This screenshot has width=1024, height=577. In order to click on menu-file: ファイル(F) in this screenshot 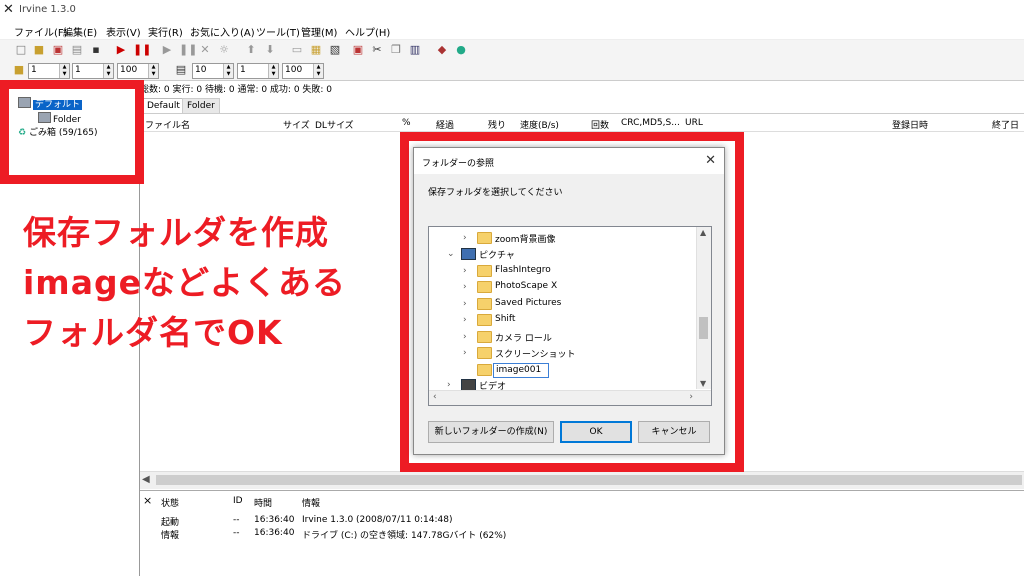, I will do `click(41, 31)`.